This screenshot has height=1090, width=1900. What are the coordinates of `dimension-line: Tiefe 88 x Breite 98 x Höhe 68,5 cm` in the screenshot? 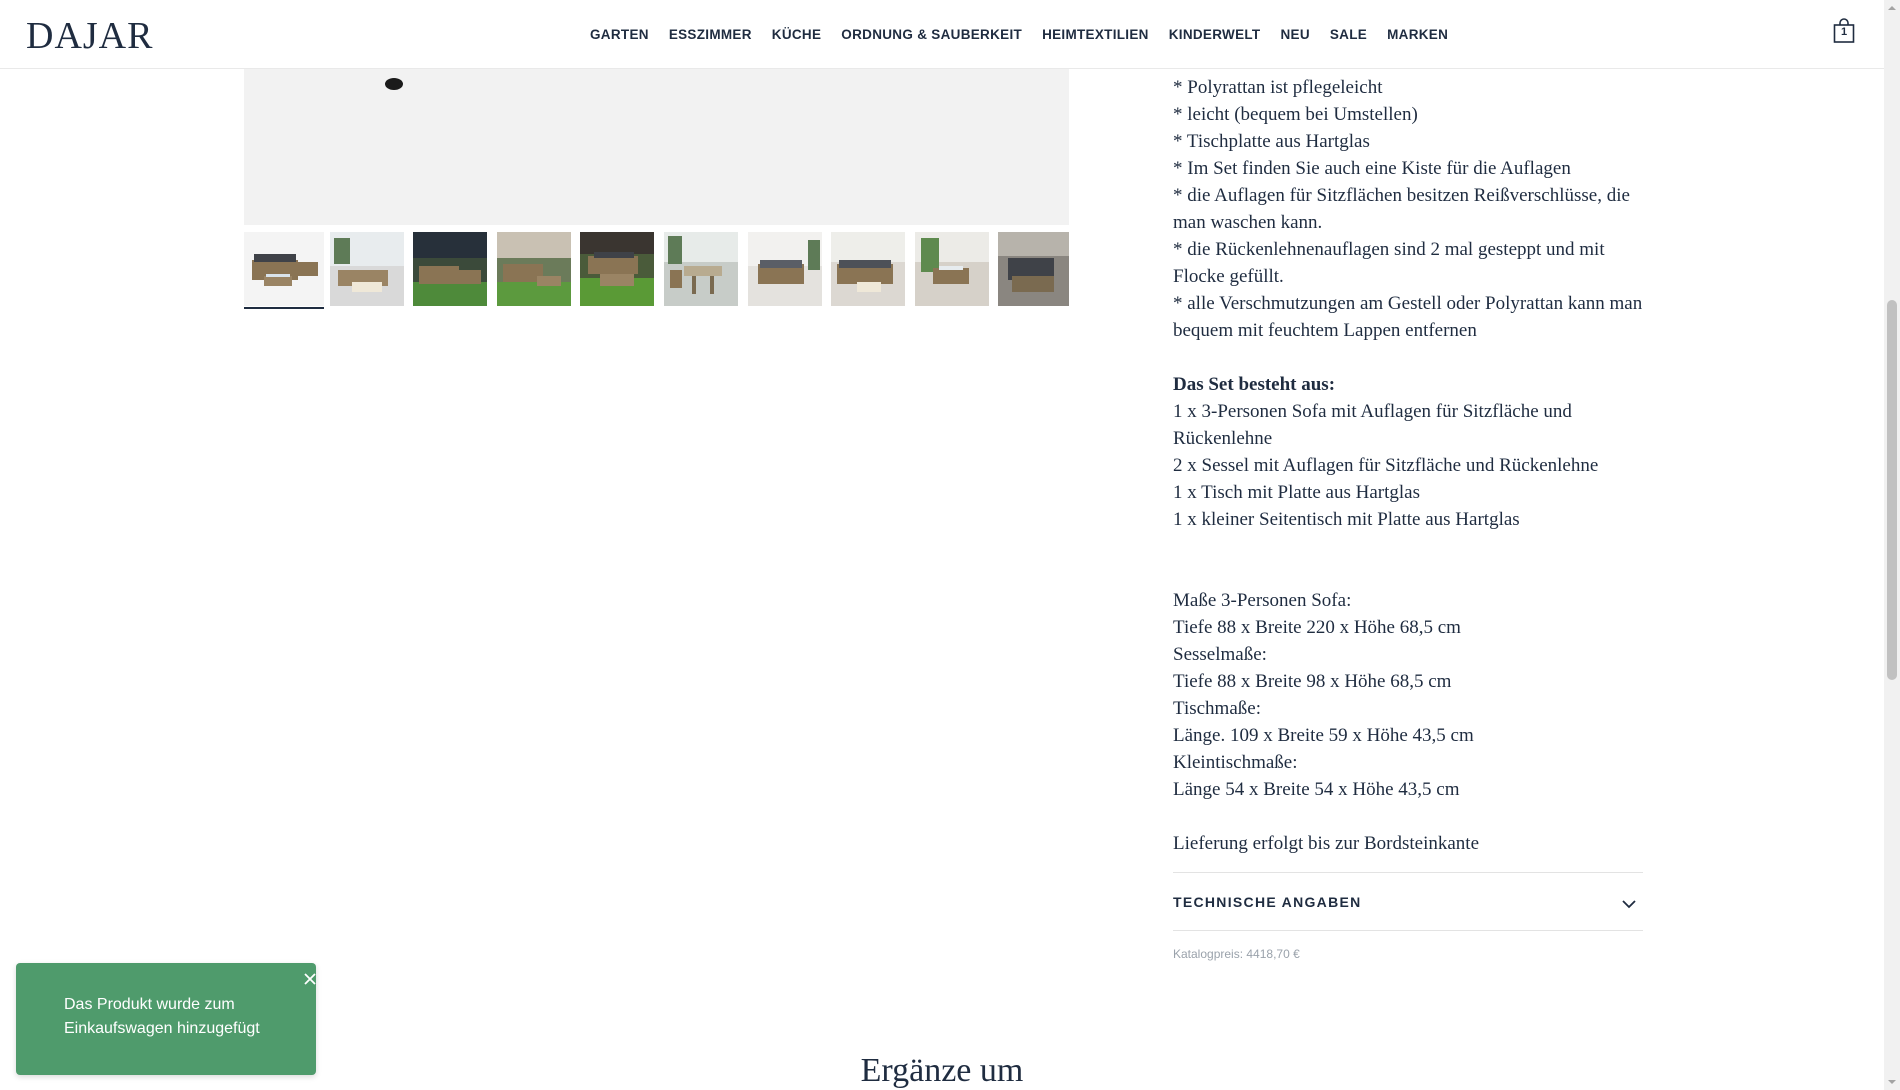 It's located at (1312, 681).